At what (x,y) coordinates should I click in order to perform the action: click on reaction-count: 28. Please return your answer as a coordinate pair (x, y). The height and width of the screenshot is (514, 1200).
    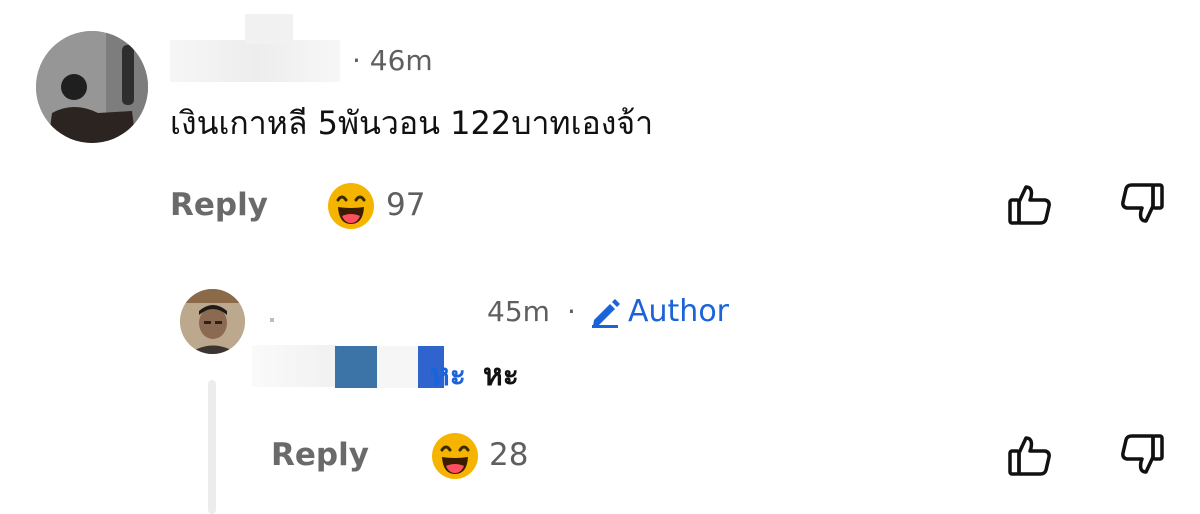
    Looking at the image, I should click on (509, 455).